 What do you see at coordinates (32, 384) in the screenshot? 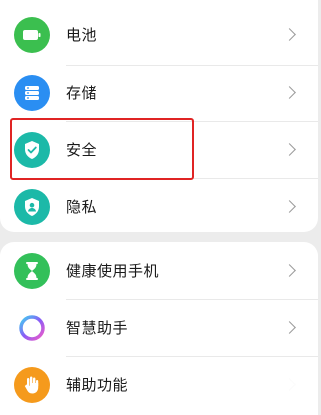
I see `hand-icon` at bounding box center [32, 384].